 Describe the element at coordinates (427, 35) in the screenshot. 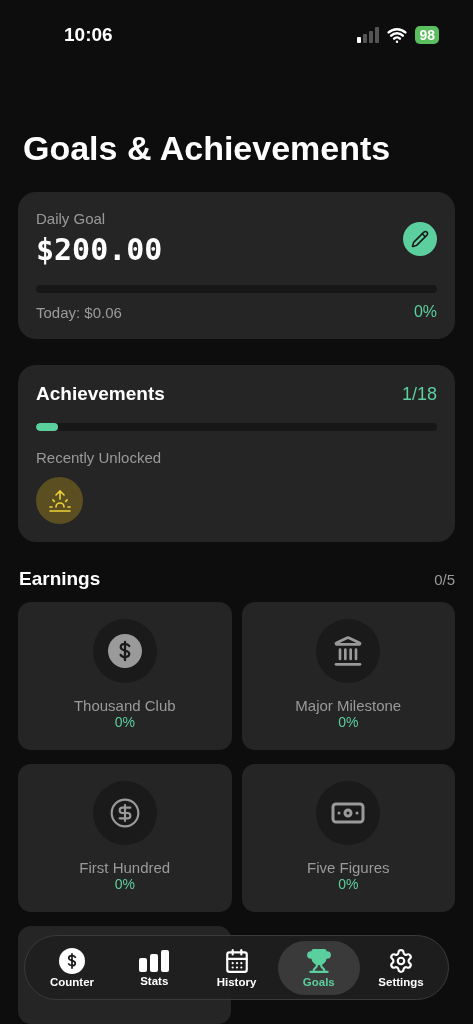

I see `battery-level: 98` at that location.